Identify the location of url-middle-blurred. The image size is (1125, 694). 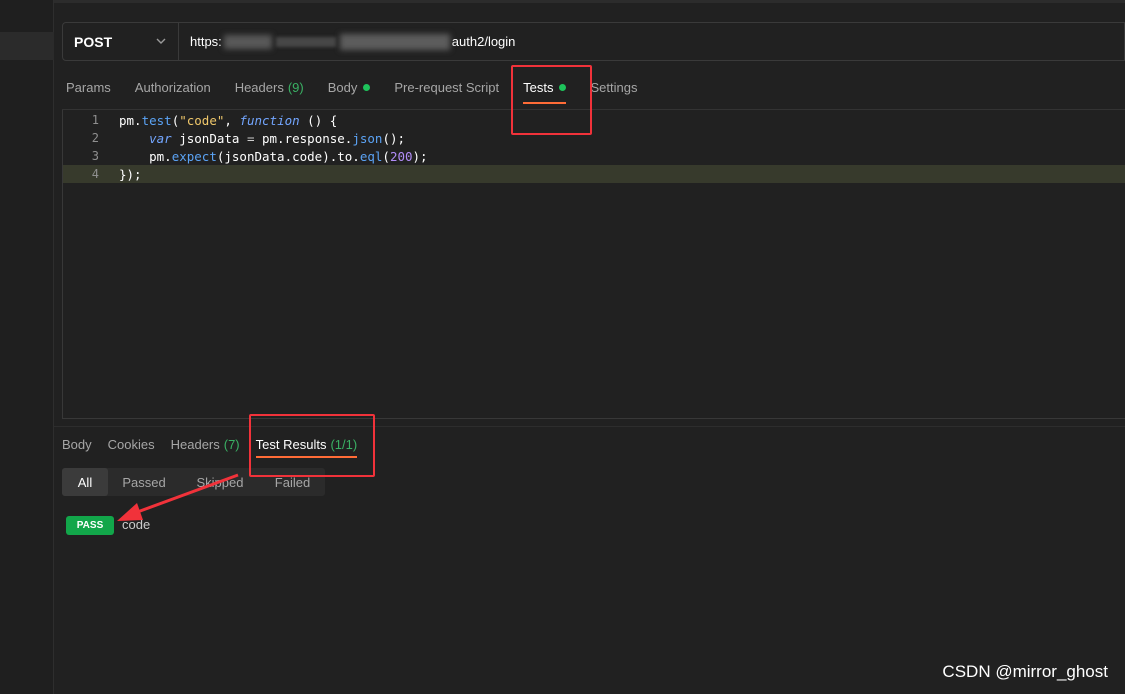
(305, 41).